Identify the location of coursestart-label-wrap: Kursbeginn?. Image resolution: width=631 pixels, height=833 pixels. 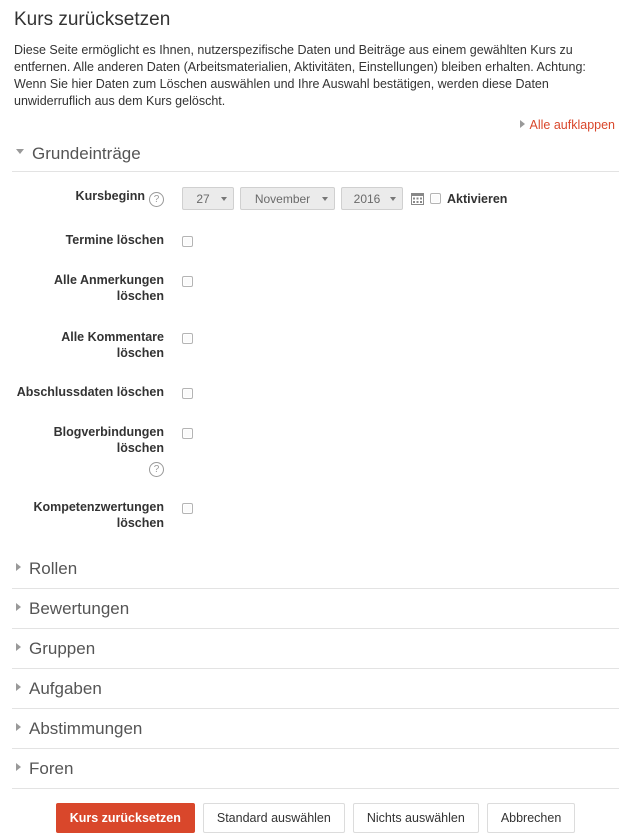
(88, 196).